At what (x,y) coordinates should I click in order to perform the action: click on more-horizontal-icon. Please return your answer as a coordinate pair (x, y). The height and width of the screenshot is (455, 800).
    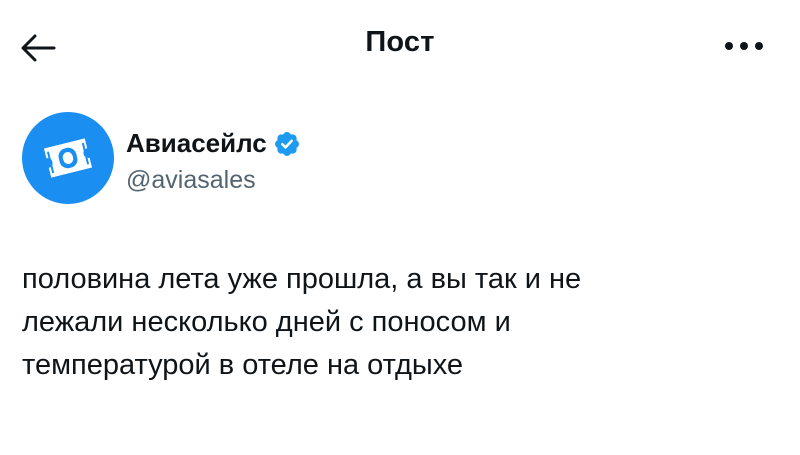
    Looking at the image, I should click on (744, 46).